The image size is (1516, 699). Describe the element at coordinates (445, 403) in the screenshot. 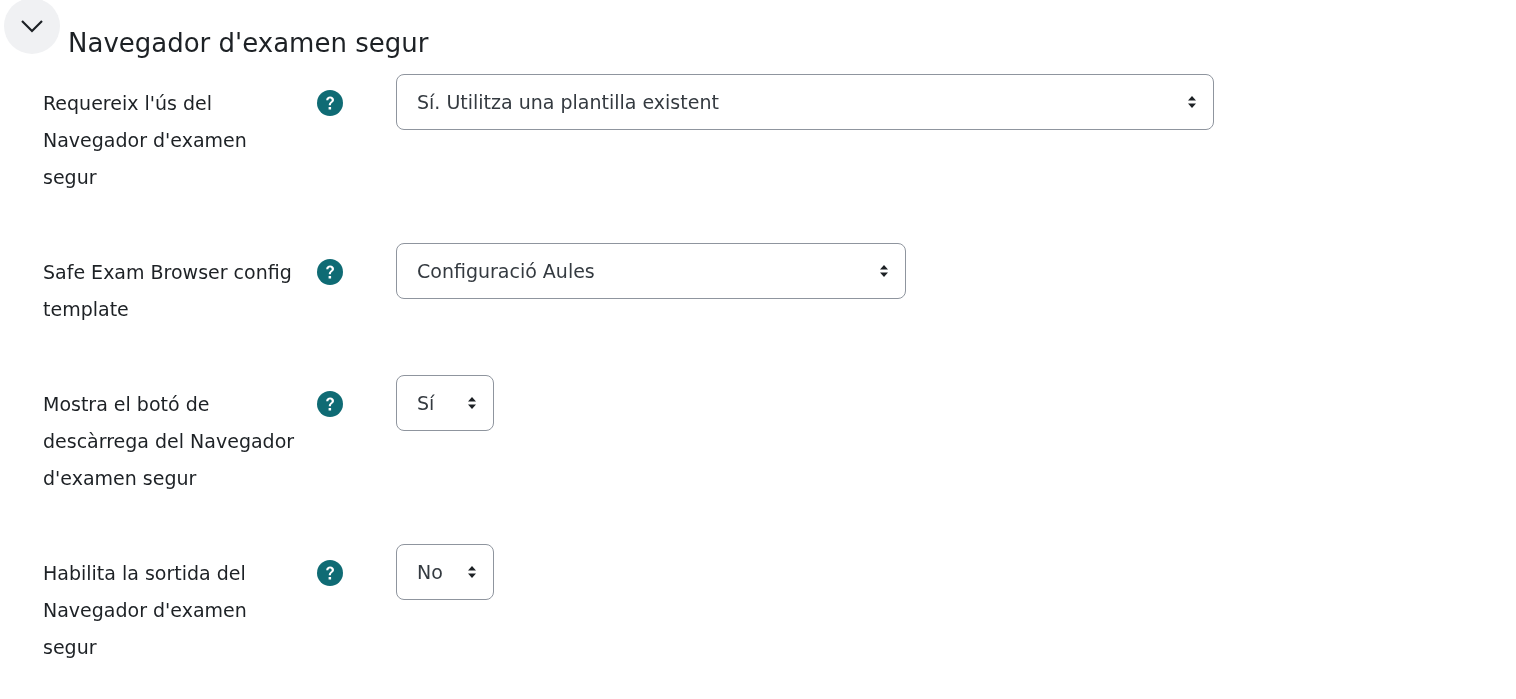

I see `select-field: Sí` at that location.